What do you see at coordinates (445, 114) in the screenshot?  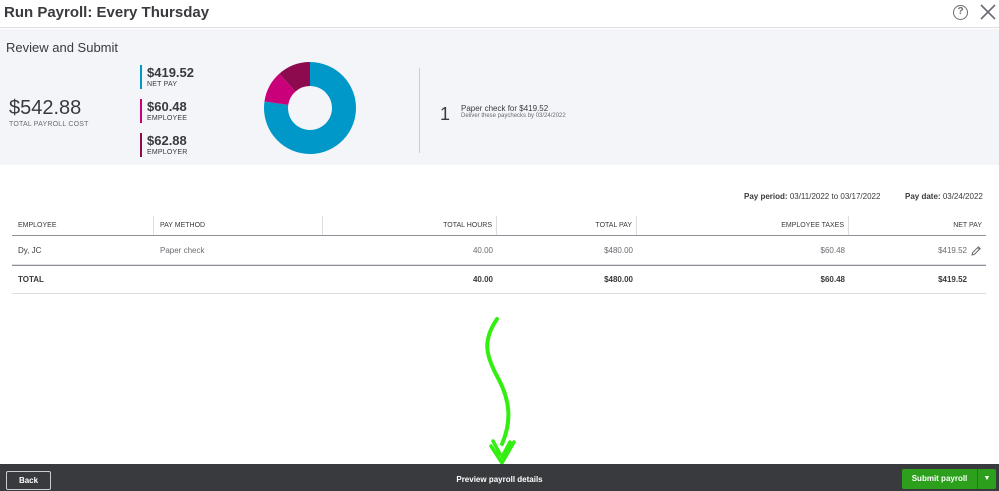 I see `check-count: 1` at bounding box center [445, 114].